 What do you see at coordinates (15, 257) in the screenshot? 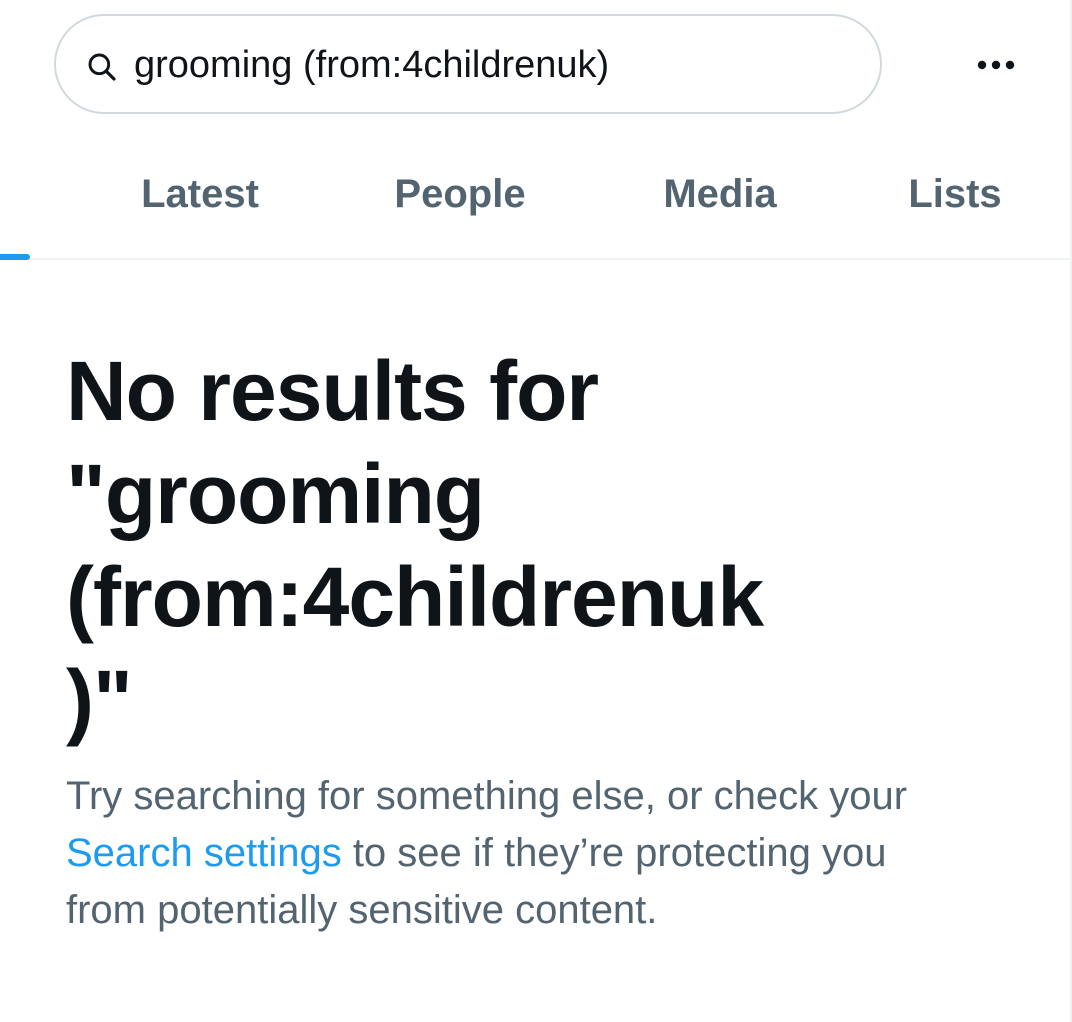
I see `selected-tab-indicator` at bounding box center [15, 257].